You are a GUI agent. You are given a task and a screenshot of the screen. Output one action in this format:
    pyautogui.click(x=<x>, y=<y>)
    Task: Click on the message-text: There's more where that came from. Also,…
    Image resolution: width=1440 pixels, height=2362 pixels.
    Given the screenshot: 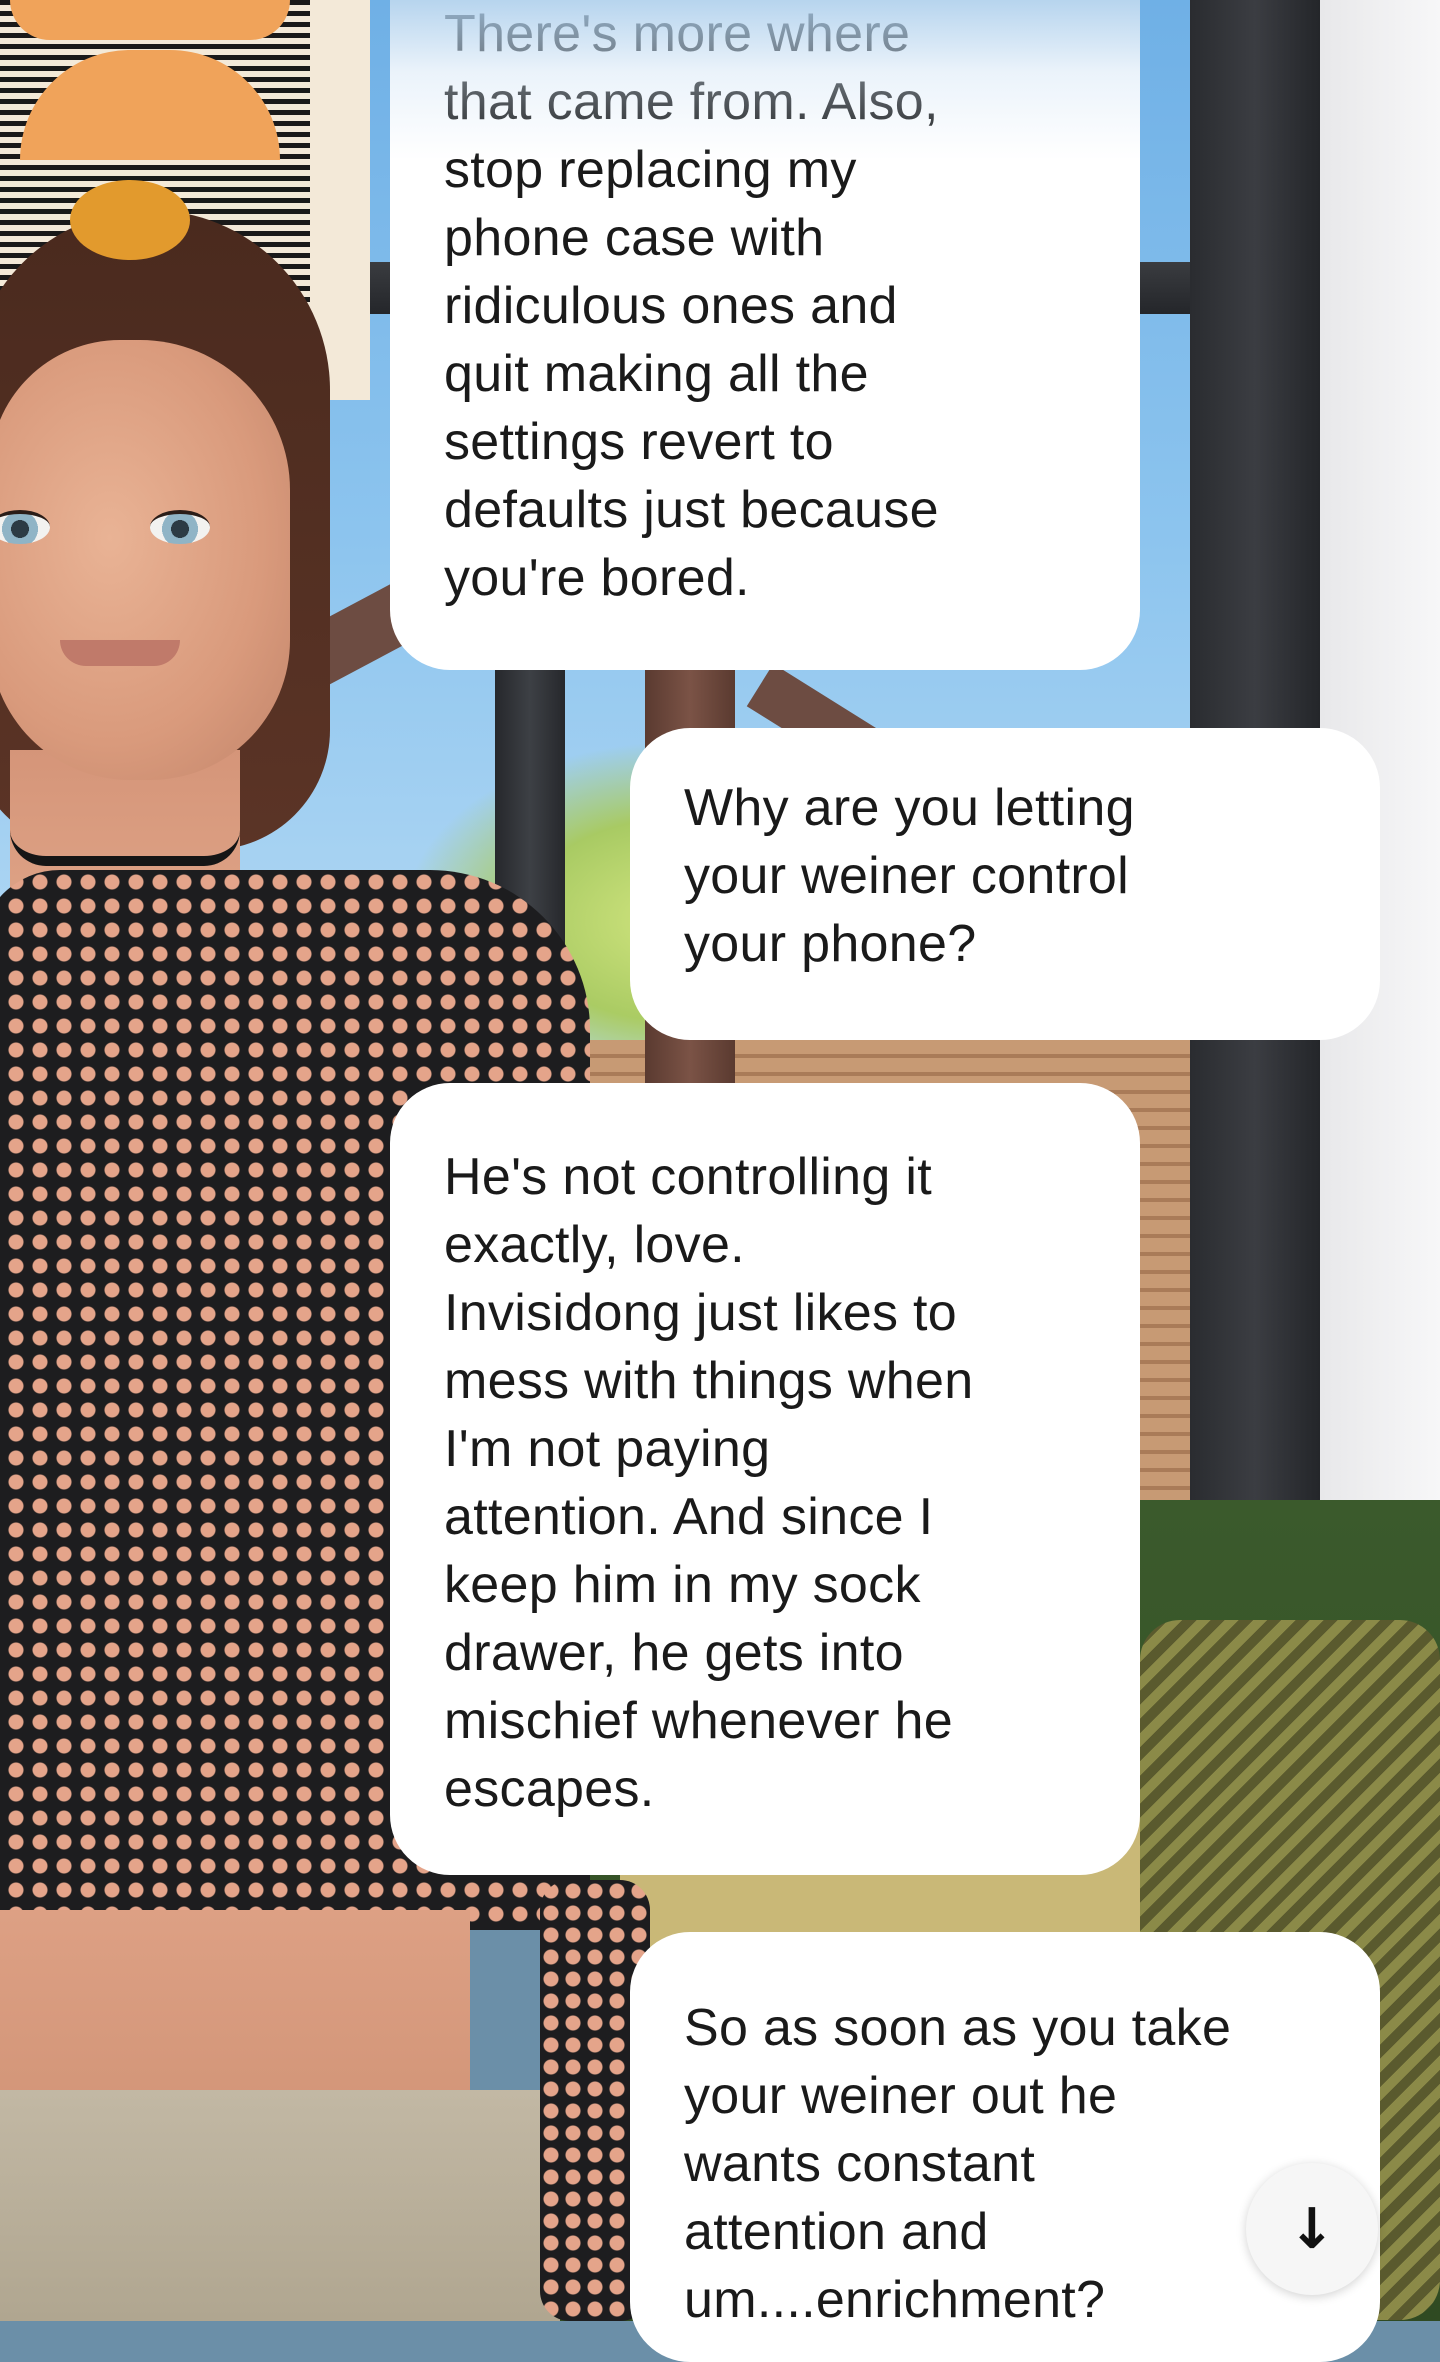 What is the action you would take?
    pyautogui.click(x=691, y=306)
    